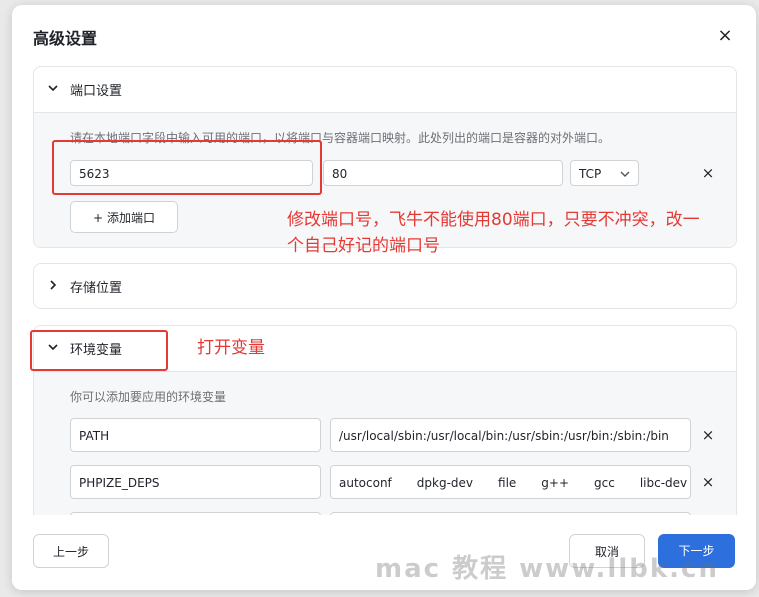 This screenshot has height=597, width=759. I want to click on add-port-button: + 添加端口, so click(124, 217).